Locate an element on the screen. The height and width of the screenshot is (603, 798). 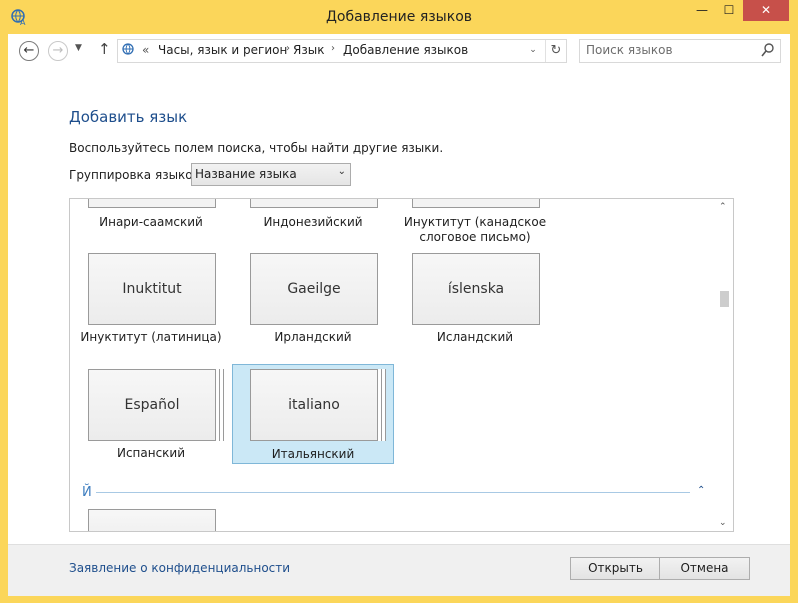
search-input: Поиск языков is located at coordinates (680, 51).